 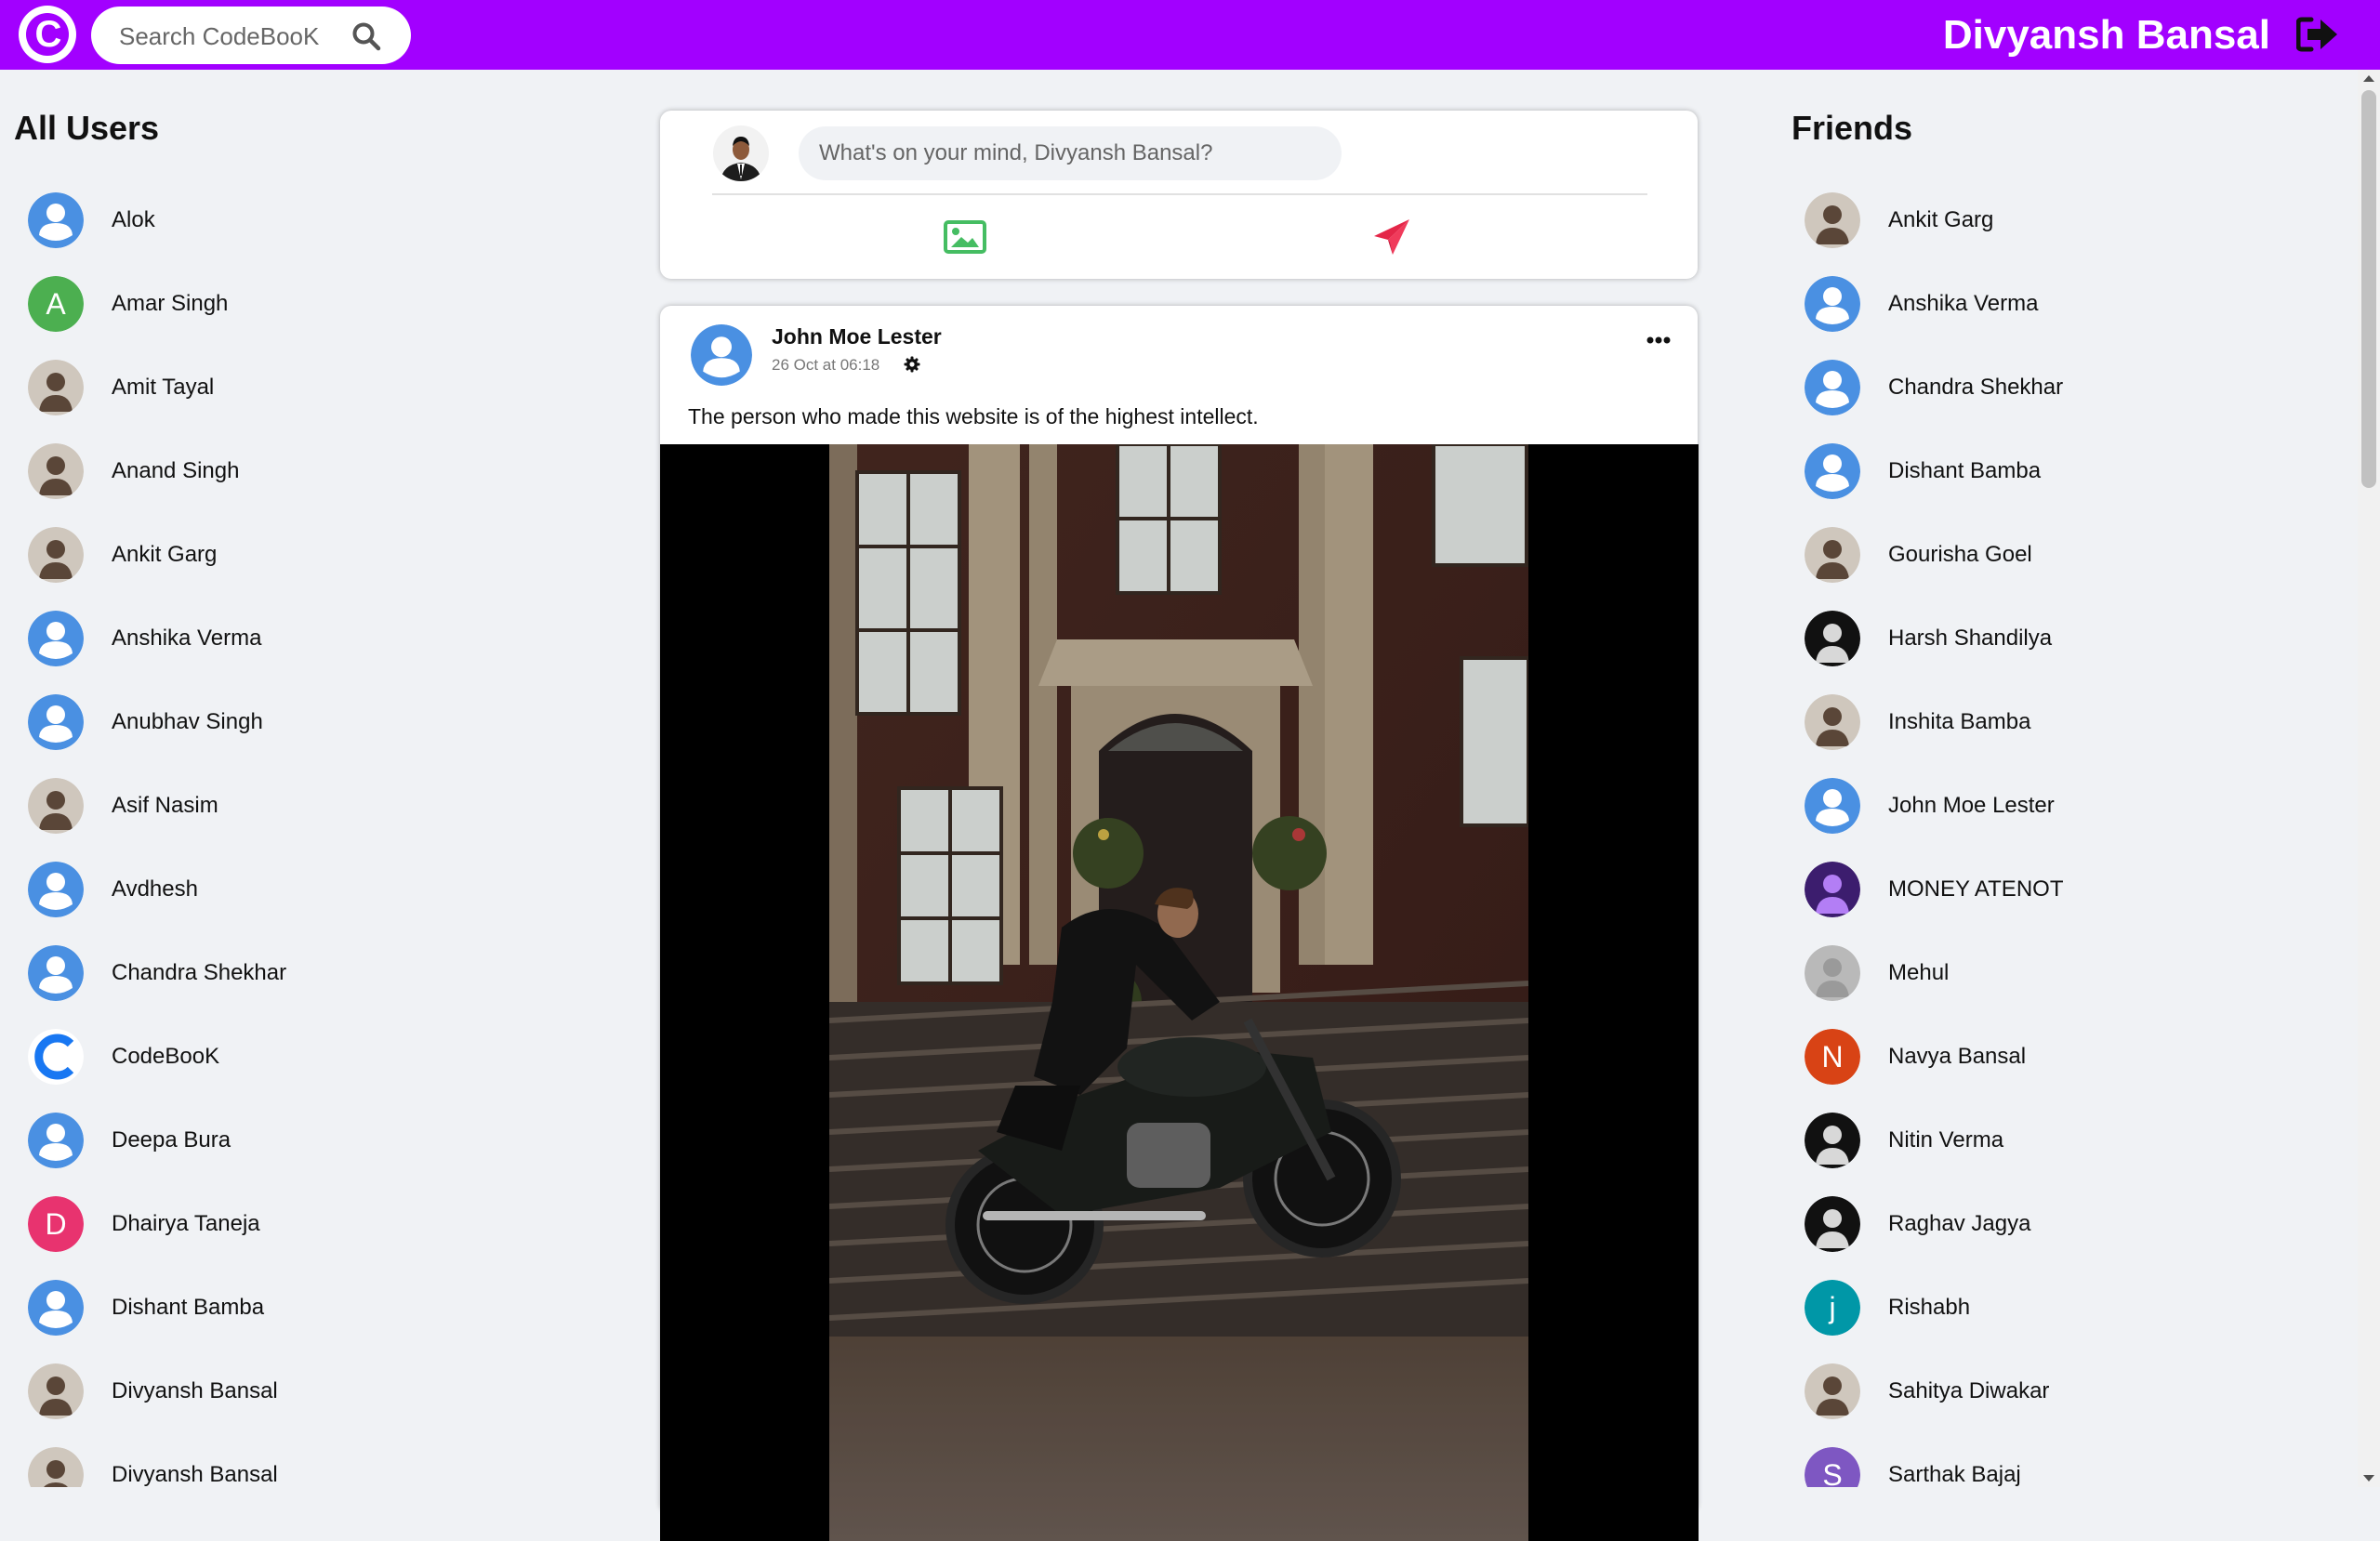 What do you see at coordinates (912, 364) in the screenshot?
I see `gear-icon` at bounding box center [912, 364].